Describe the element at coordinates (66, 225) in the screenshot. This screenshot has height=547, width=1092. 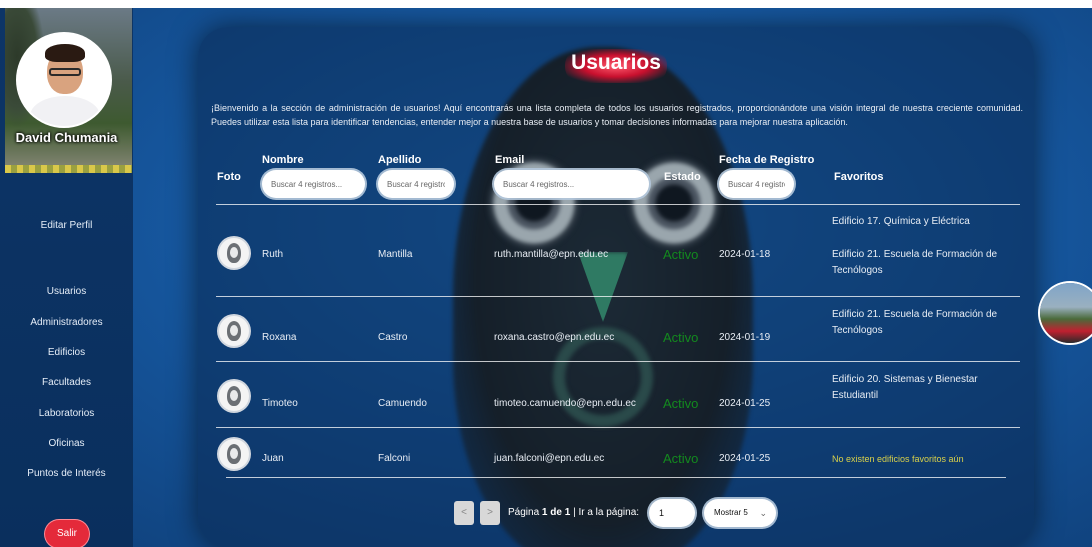
I see `sidebar-item-editar-perfil: Editar Perfil` at that location.